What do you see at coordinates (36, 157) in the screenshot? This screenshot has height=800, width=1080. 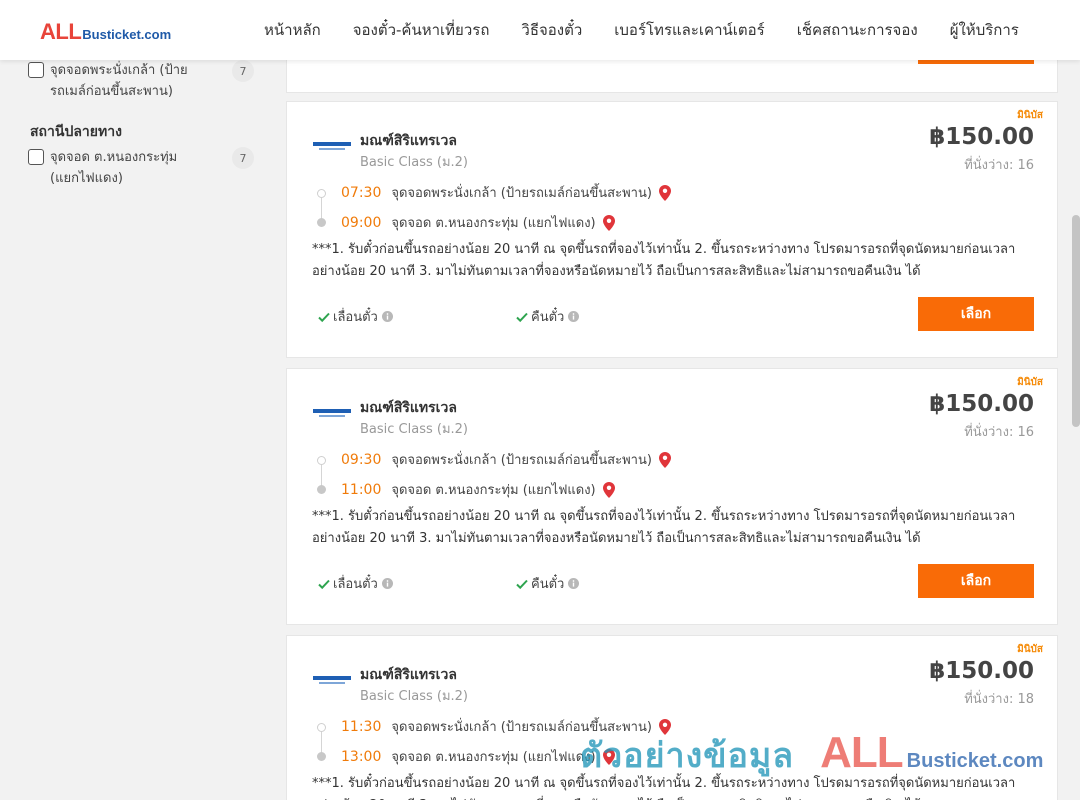 I see `destination-filter-checkbox` at bounding box center [36, 157].